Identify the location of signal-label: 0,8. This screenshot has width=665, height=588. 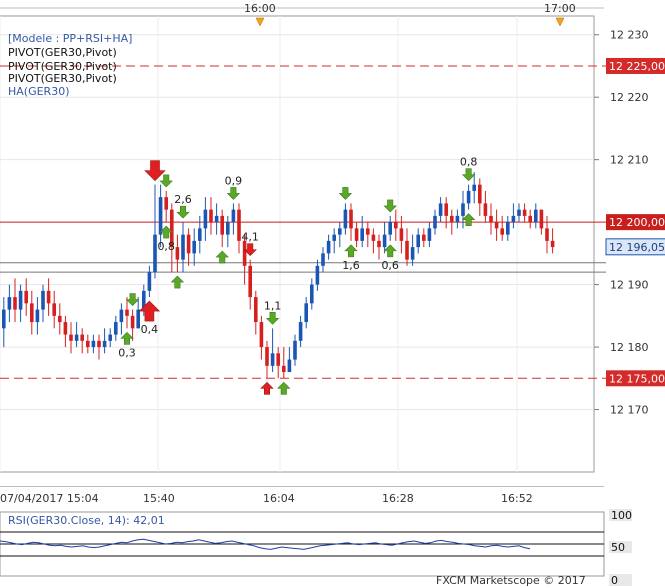
(166, 246).